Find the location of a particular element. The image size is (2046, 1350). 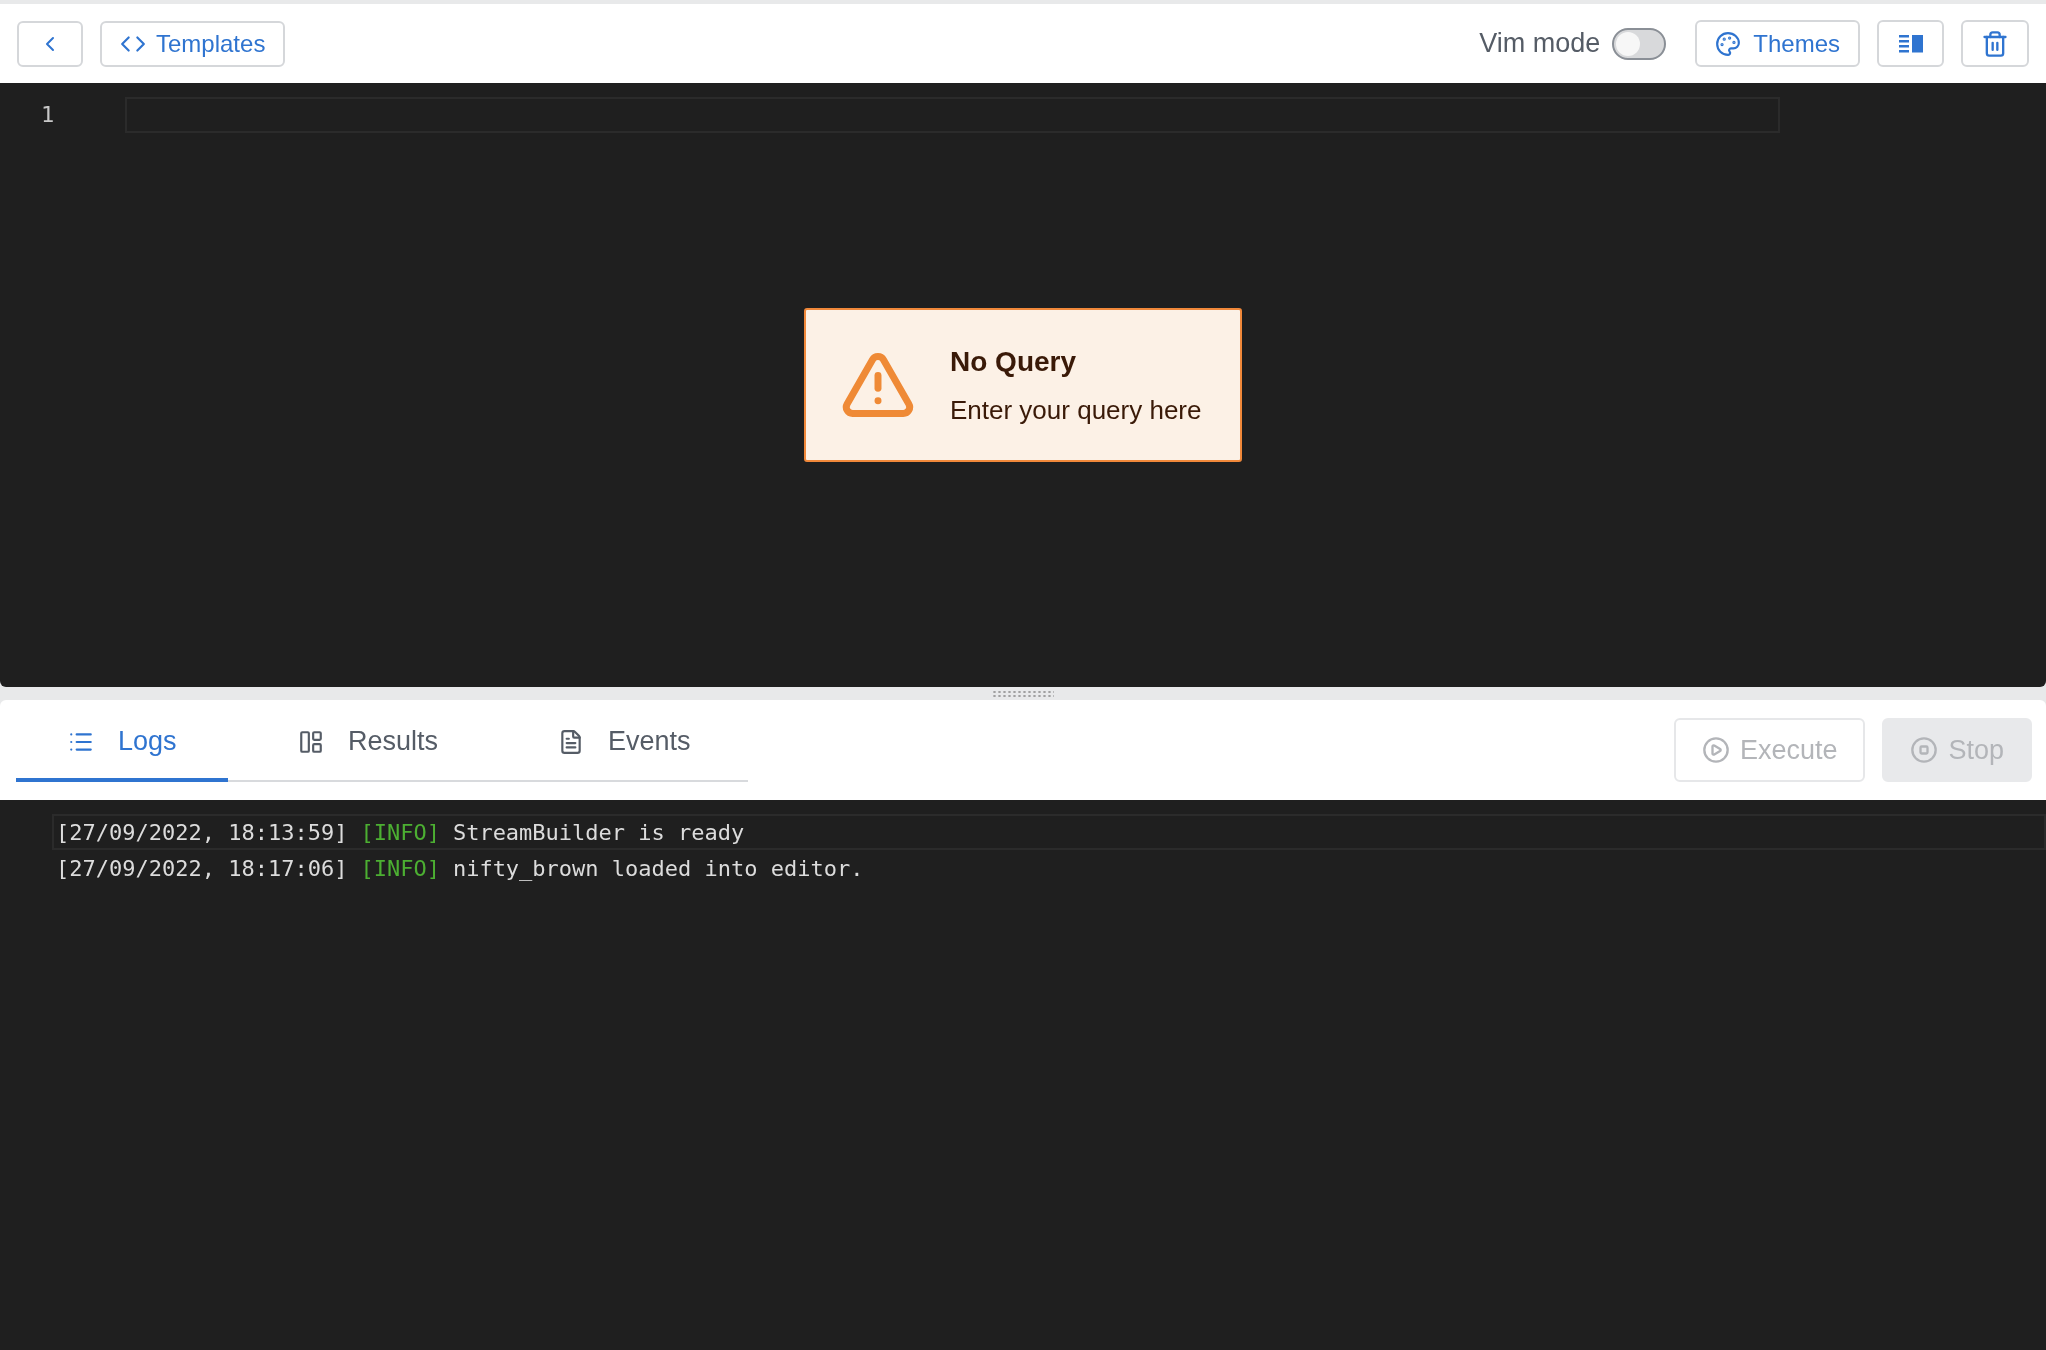

panel-tab: Events is located at coordinates (618, 743).